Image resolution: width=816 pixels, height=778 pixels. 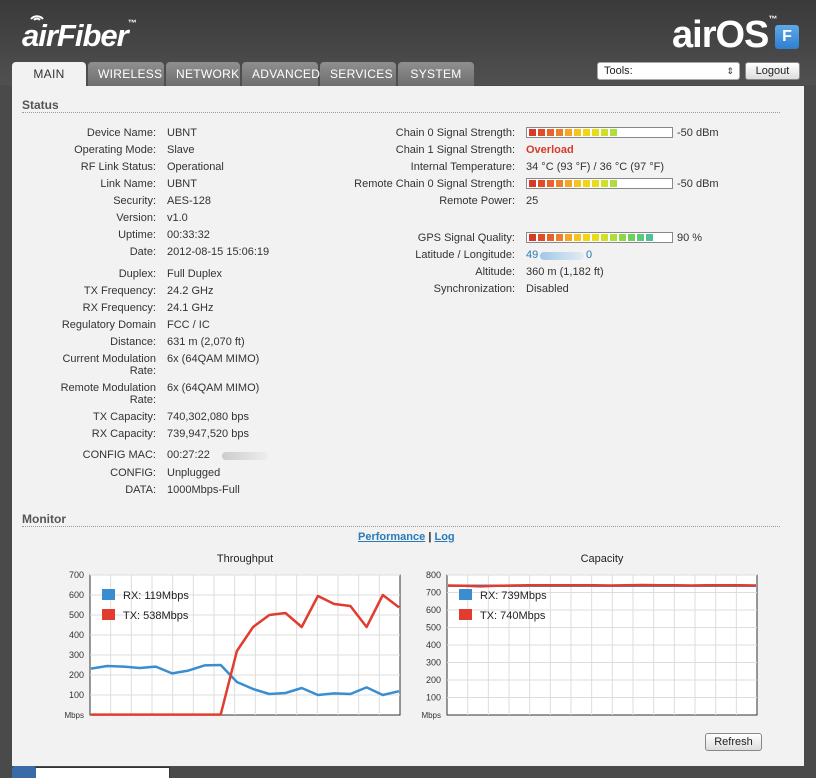 I want to click on status-label-line: Operating Mode:, so click(x=115, y=150).